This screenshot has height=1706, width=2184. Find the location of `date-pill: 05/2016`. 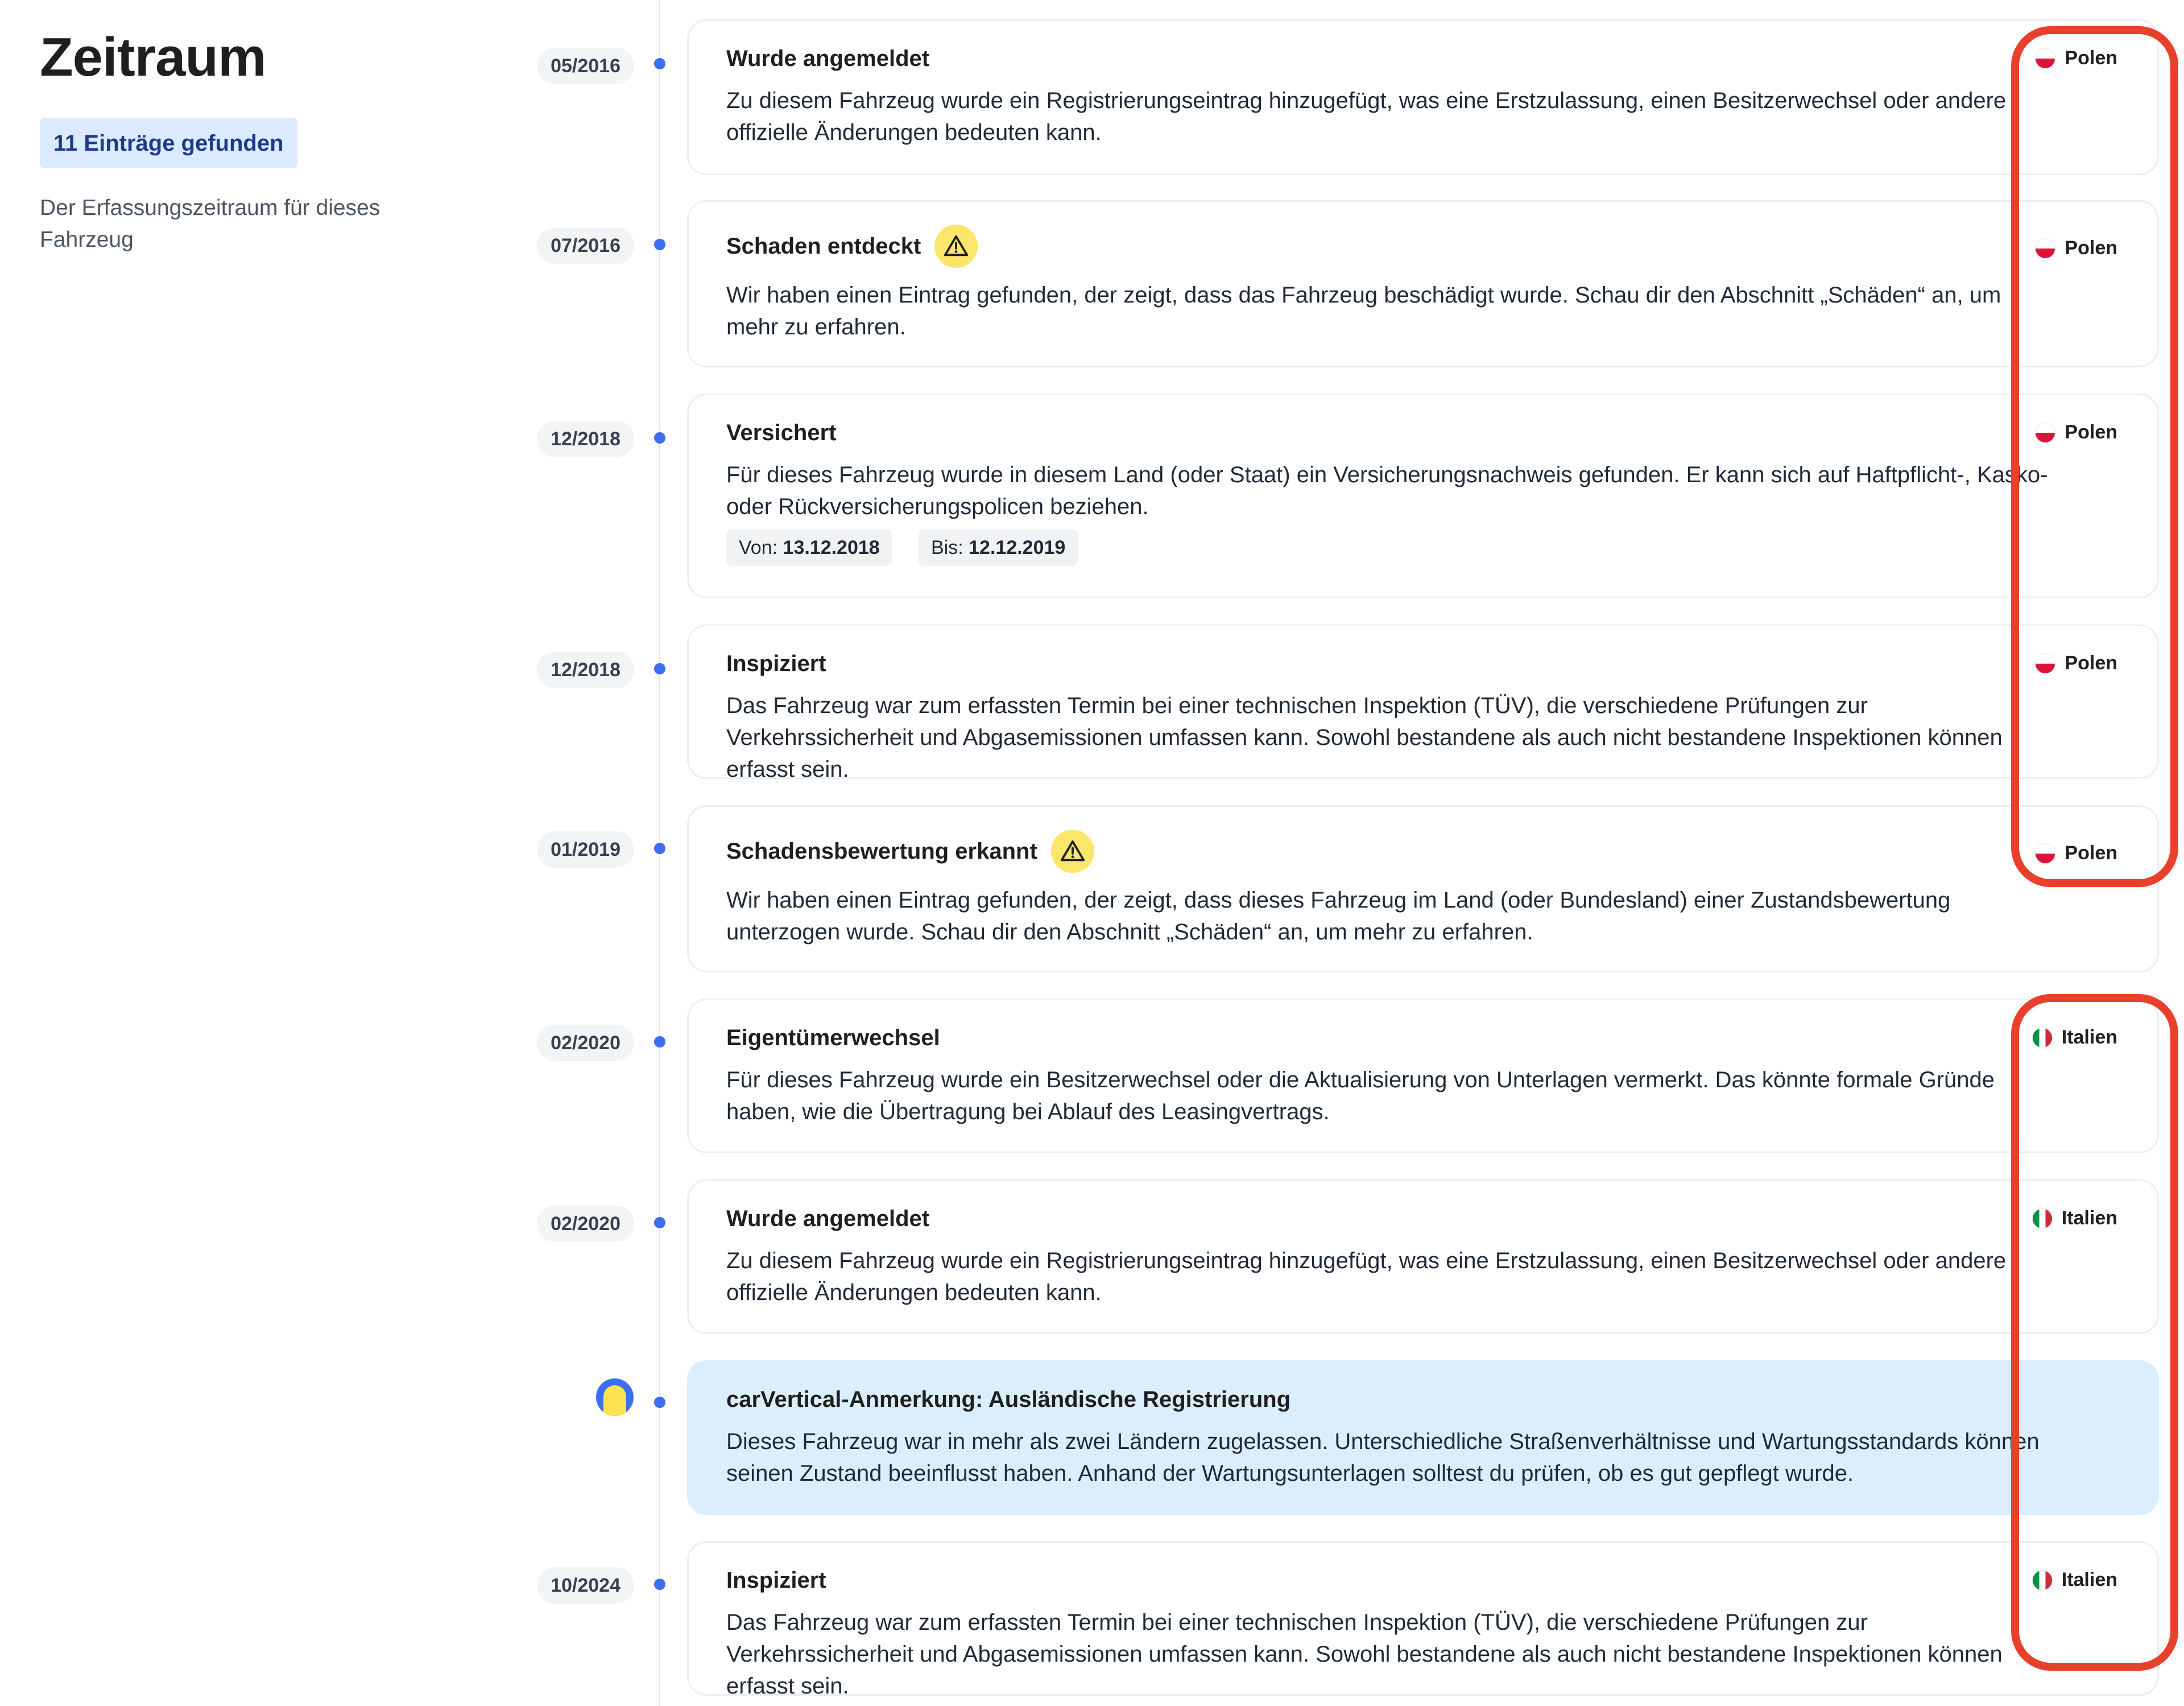

date-pill: 05/2016 is located at coordinates (585, 66).